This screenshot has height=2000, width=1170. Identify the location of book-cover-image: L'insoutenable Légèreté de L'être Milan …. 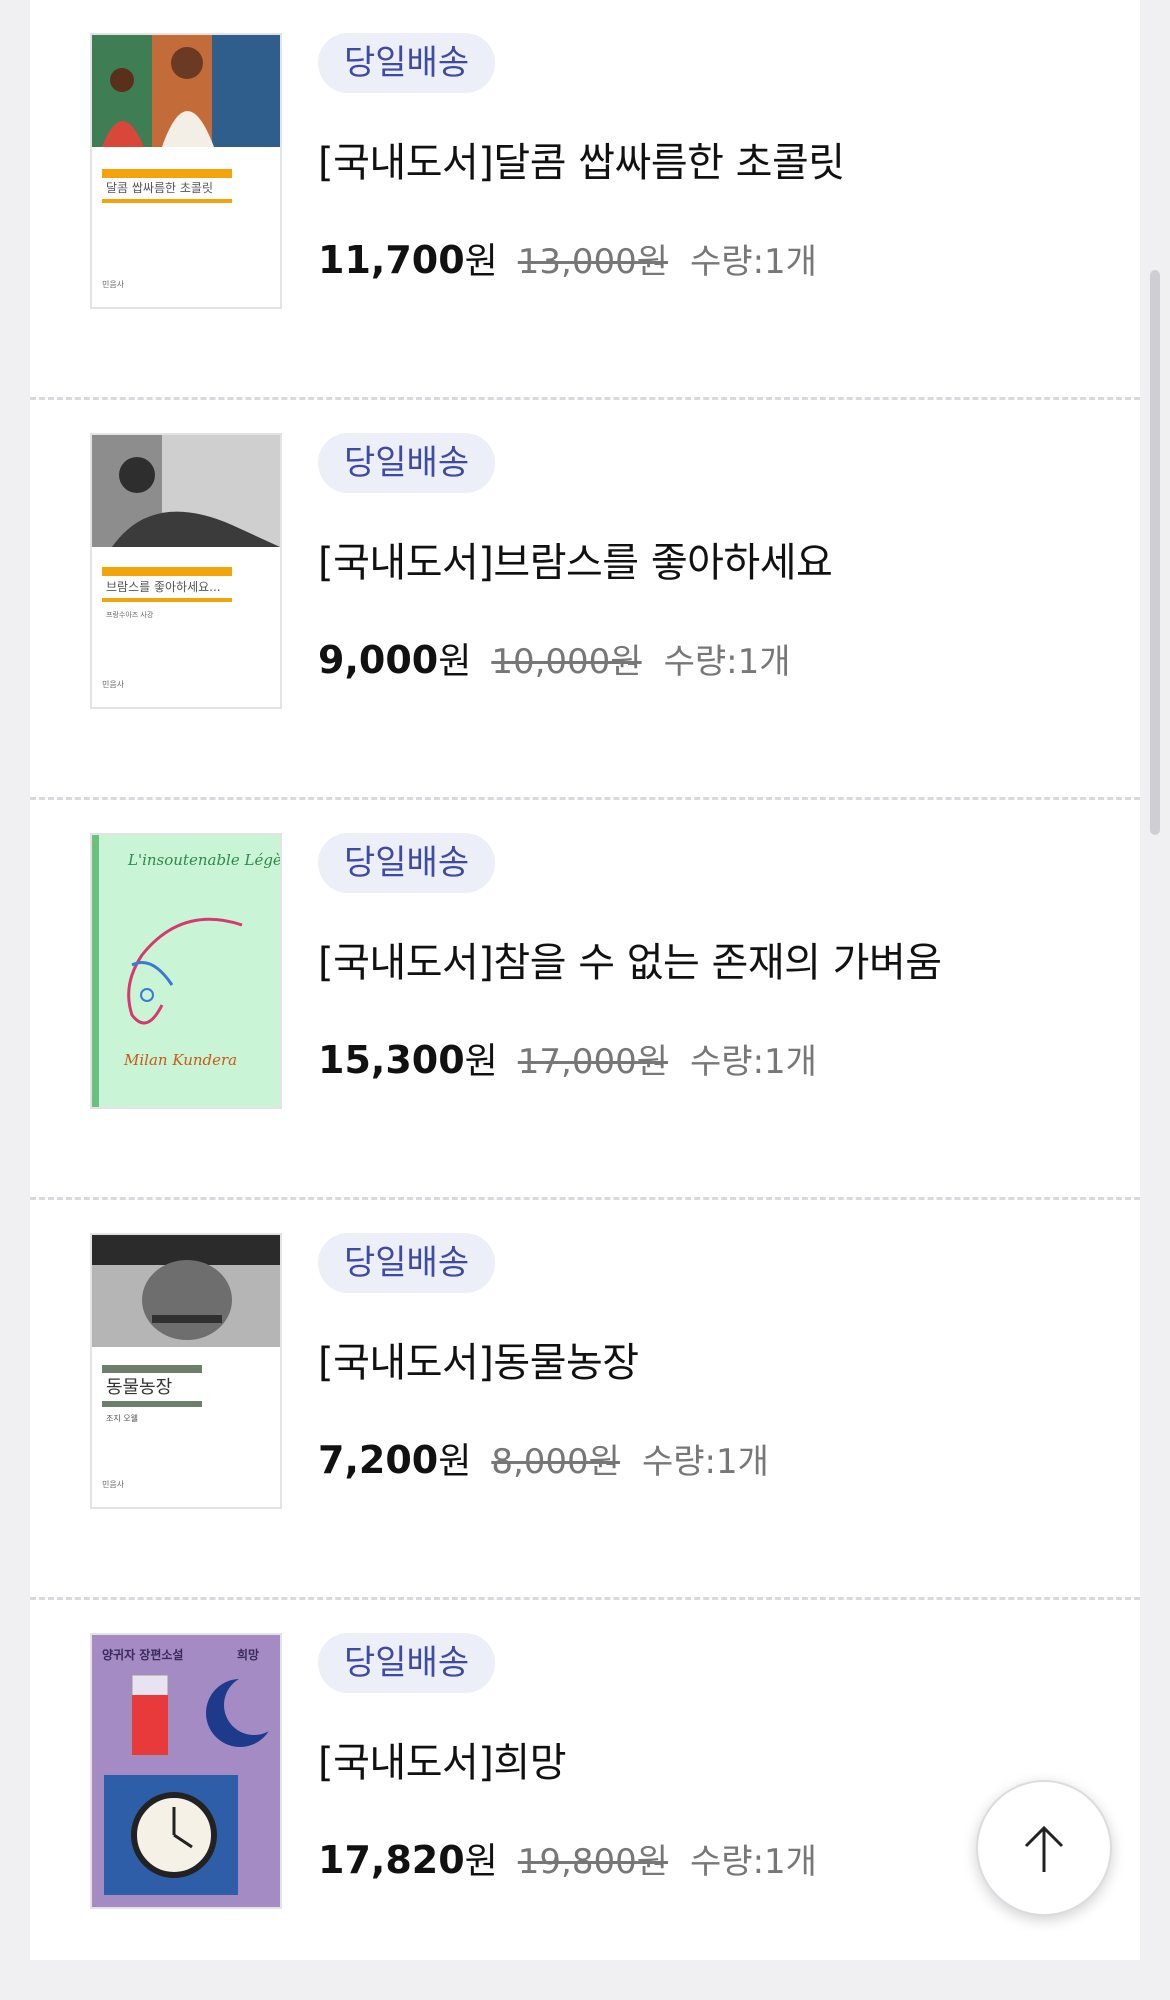
(186, 971).